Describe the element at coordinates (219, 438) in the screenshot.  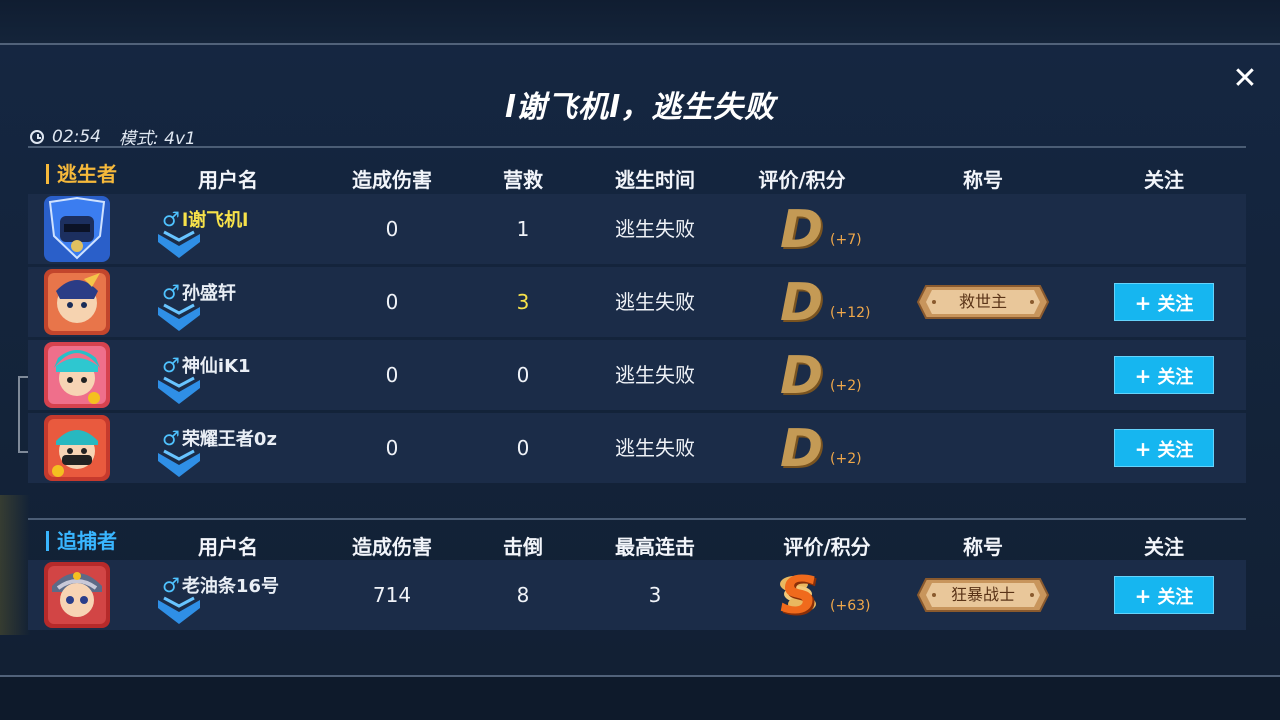
I see `player-name: ♂ 荣耀王者0z` at that location.